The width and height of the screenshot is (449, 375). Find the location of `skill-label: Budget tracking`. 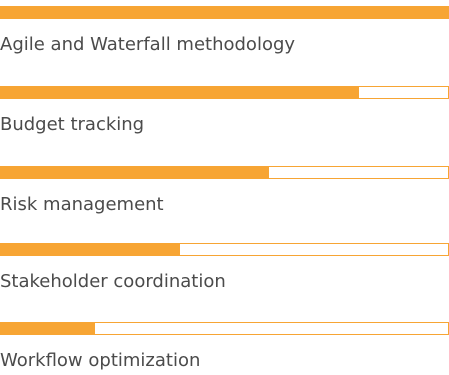

skill-label: Budget tracking is located at coordinates (72, 124).